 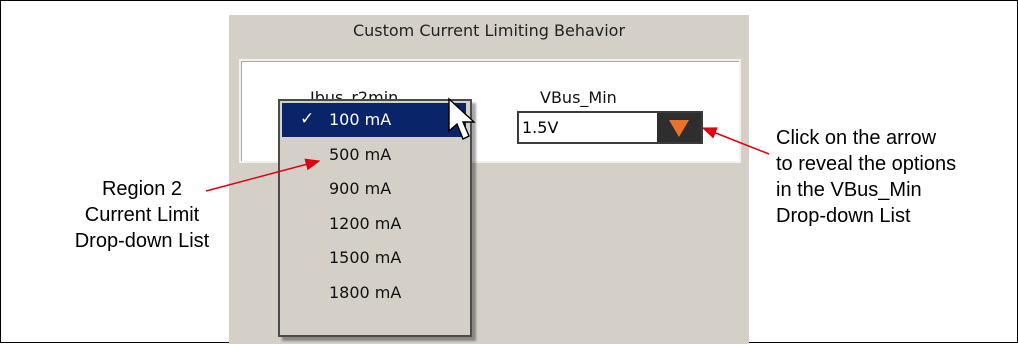 What do you see at coordinates (263, 175) in the screenshot?
I see `left-callout-arrow` at bounding box center [263, 175].